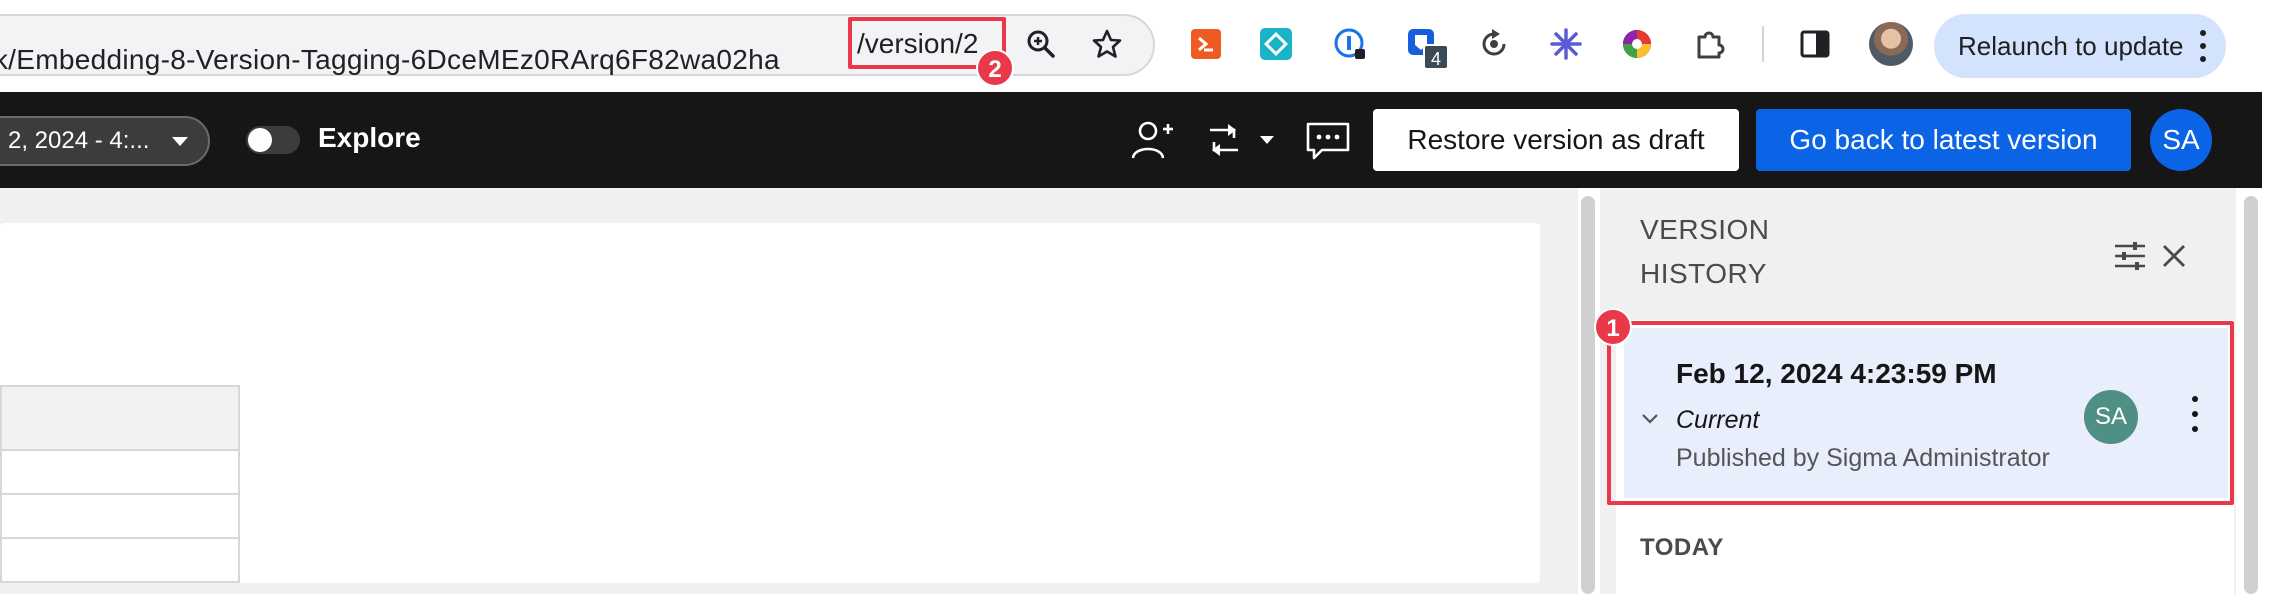  I want to click on 1password-icon, so click(1350, 44).